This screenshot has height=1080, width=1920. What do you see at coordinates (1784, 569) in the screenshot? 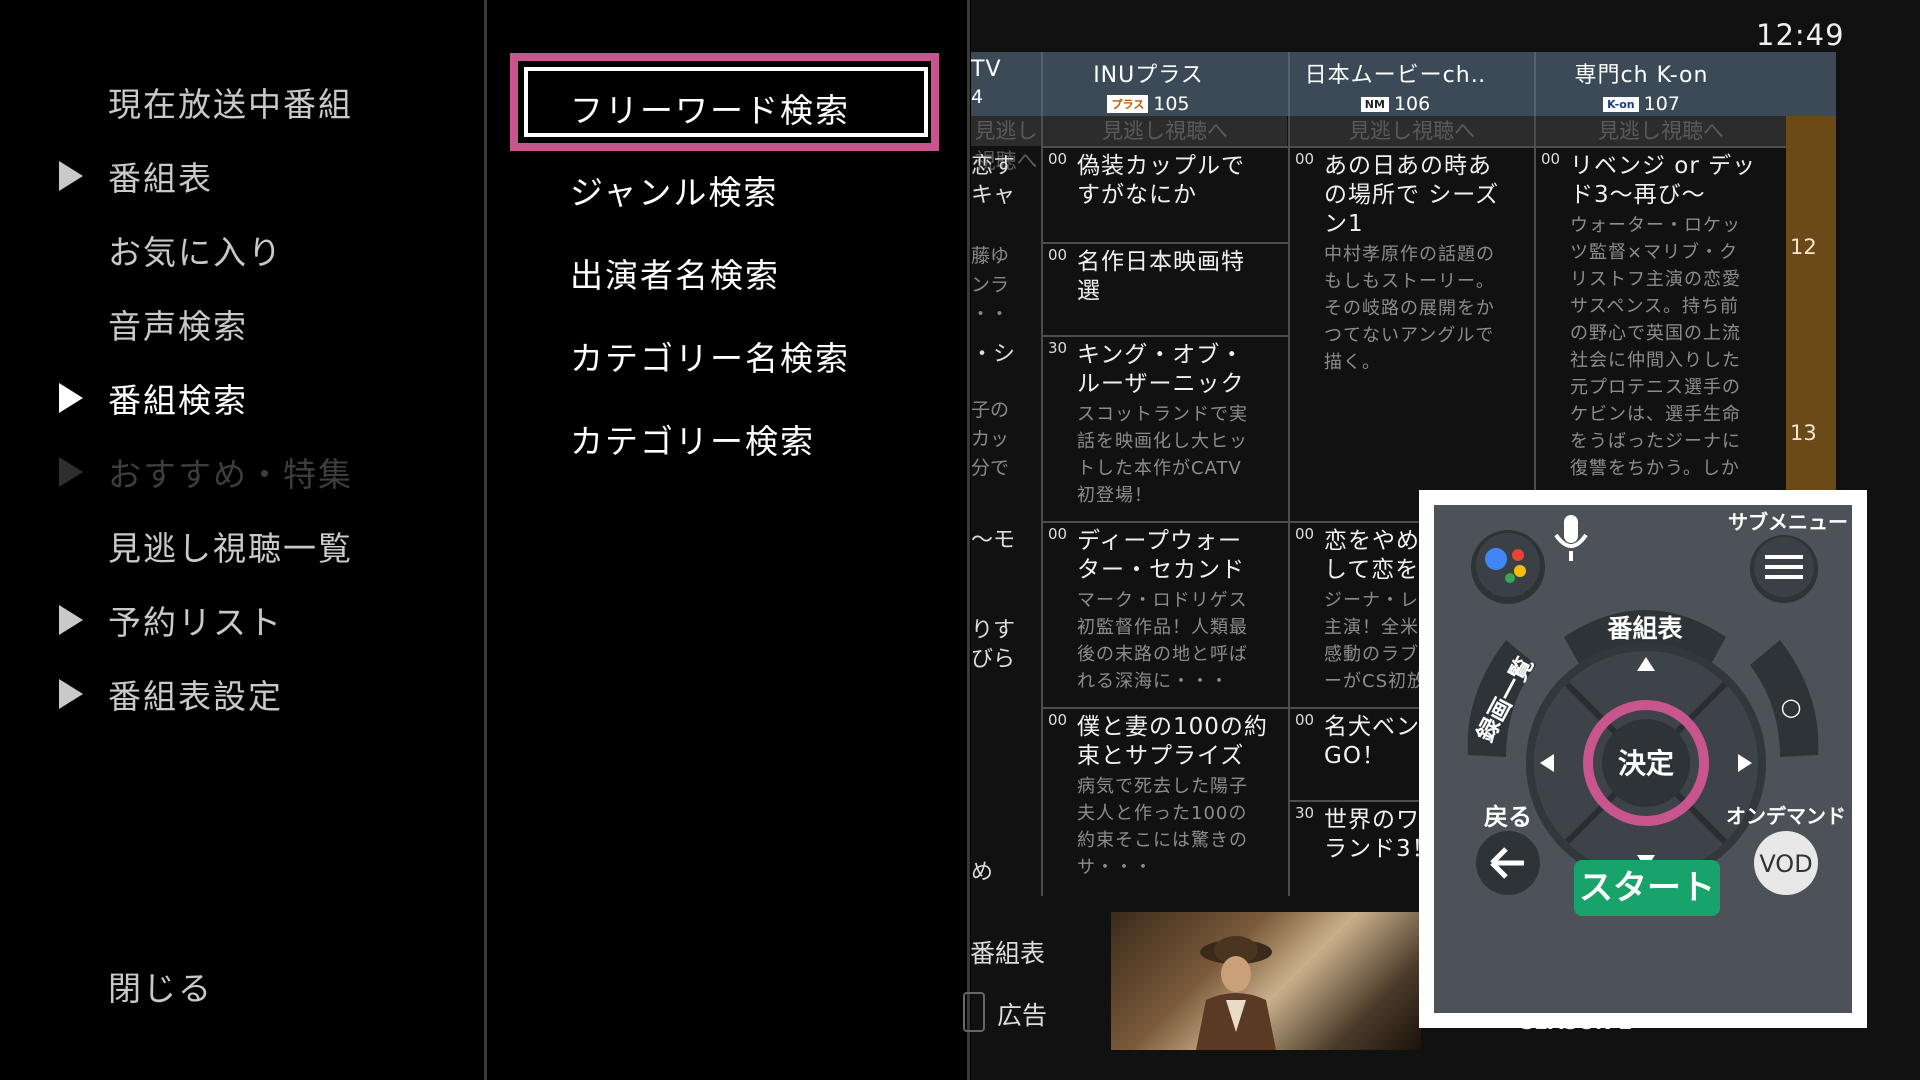
I see `submenu-button` at bounding box center [1784, 569].